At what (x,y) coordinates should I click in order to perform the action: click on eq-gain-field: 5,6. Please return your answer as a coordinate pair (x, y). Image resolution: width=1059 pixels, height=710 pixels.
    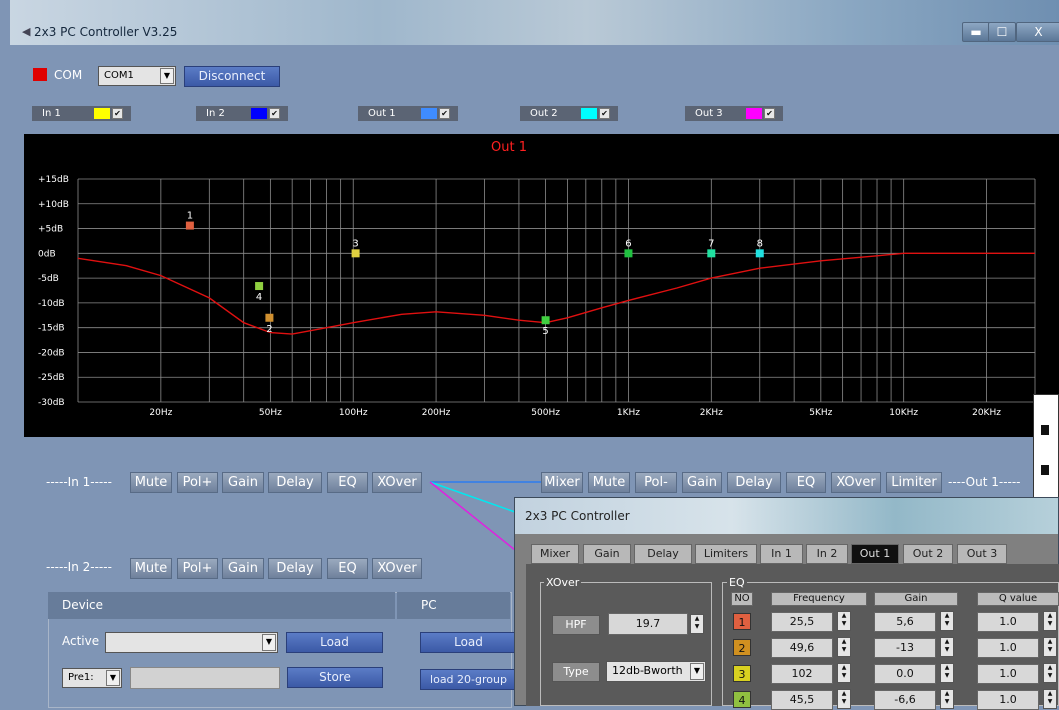
    Looking at the image, I should click on (905, 622).